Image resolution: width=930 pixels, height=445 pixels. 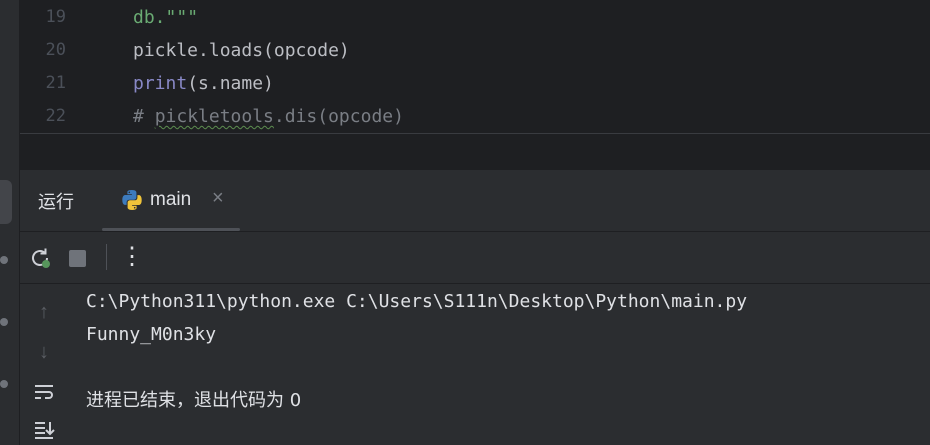 What do you see at coordinates (56, 202) in the screenshot?
I see `tool-window-title: 运行` at bounding box center [56, 202].